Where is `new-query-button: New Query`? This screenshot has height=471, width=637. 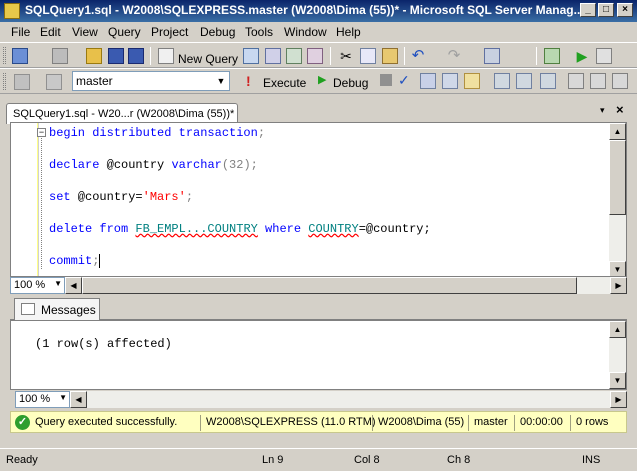 new-query-button: New Query is located at coordinates (208, 59).